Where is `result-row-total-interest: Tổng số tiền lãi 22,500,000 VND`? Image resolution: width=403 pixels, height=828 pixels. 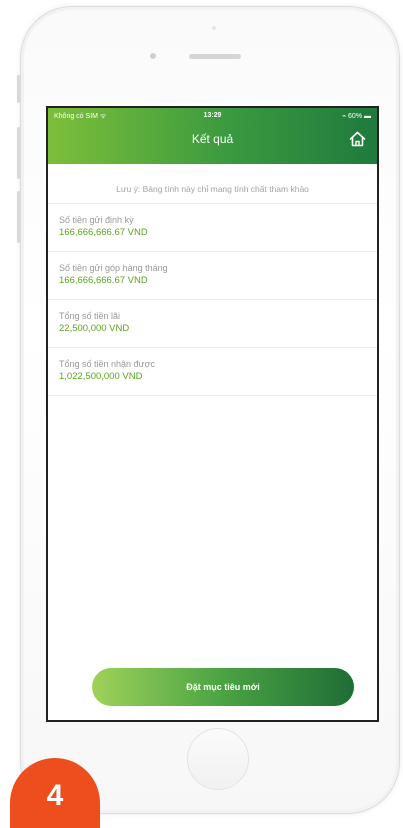 result-row-total-interest: Tổng số tiền lãi 22,500,000 VND is located at coordinates (212, 324).